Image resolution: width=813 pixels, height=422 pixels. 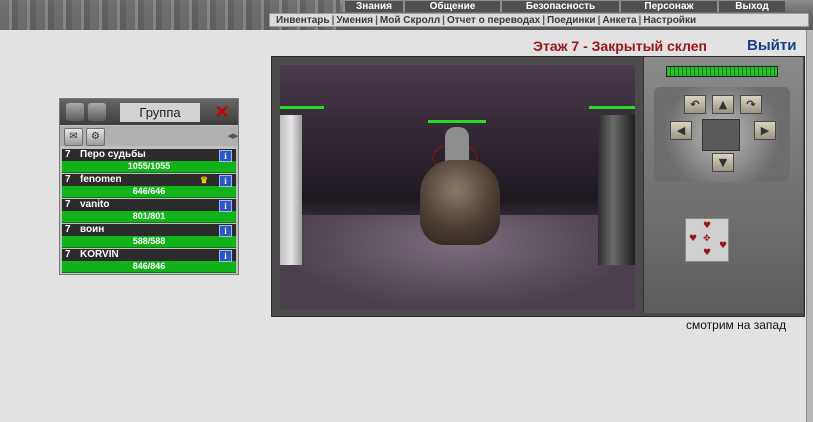 What do you see at coordinates (695, 104) in the screenshot?
I see `strafe-left-icon: ↶` at bounding box center [695, 104].